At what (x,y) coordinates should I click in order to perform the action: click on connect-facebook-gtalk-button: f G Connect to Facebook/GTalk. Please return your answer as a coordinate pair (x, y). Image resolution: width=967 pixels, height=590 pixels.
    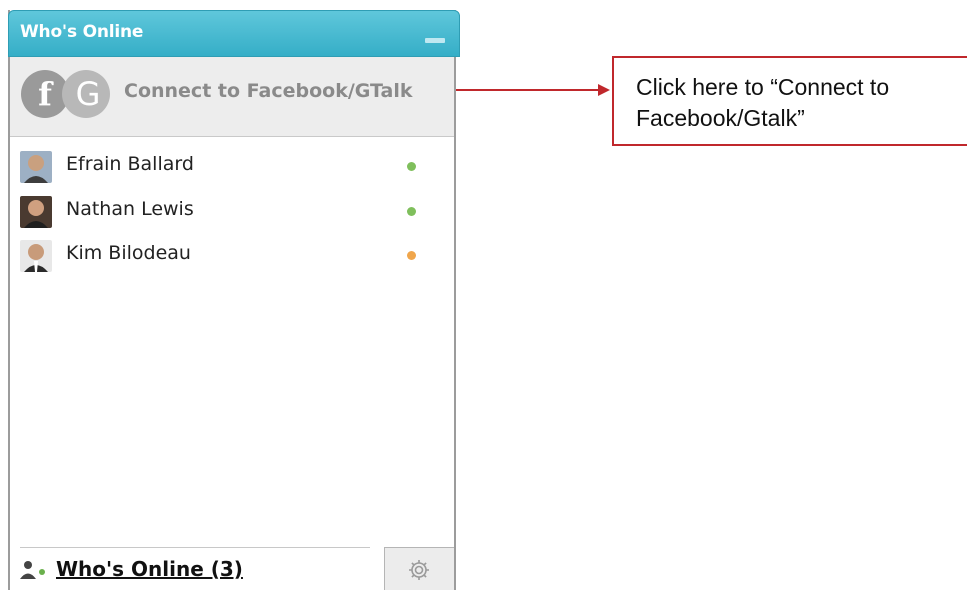
    Looking at the image, I should click on (232, 97).